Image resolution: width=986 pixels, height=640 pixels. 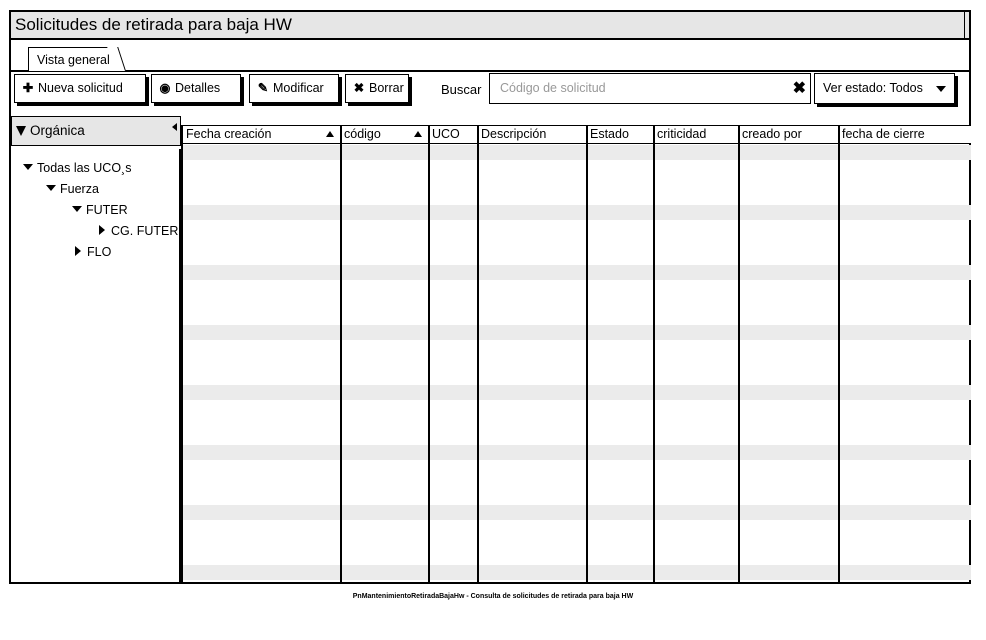 I want to click on delete-button: ✖ Borrar, so click(x=377, y=88).